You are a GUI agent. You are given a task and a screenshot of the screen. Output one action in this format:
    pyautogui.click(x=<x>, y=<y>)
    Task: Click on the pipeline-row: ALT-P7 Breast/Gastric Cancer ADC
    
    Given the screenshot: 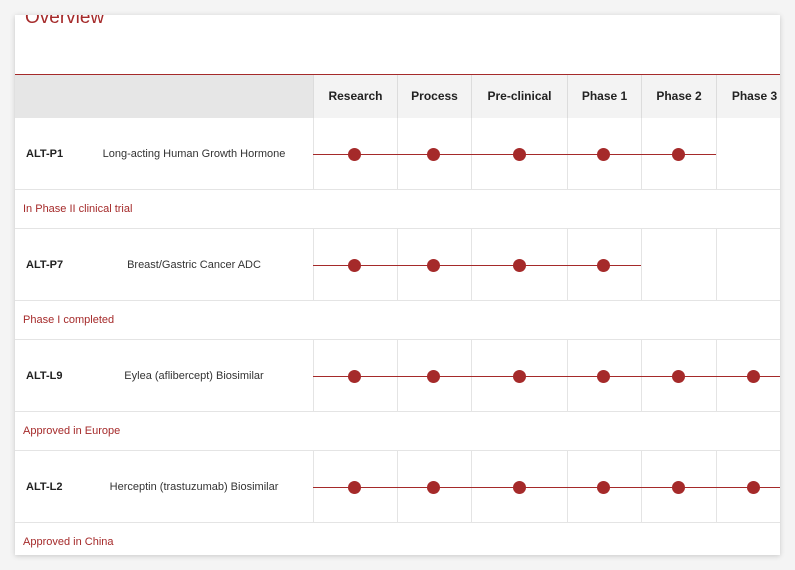 What is the action you would take?
    pyautogui.click(x=397, y=265)
    